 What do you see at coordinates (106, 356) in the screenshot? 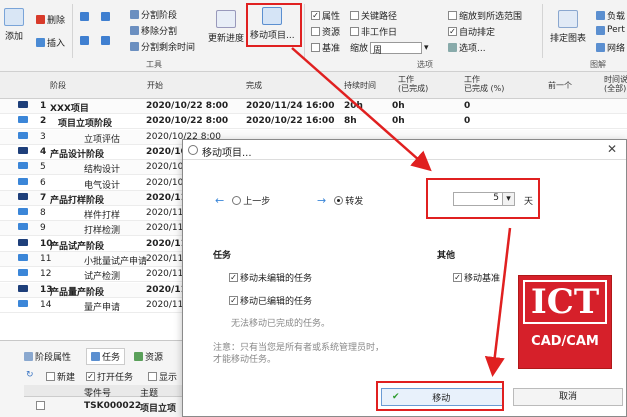
I see `tab-task: 任务` at bounding box center [106, 356].